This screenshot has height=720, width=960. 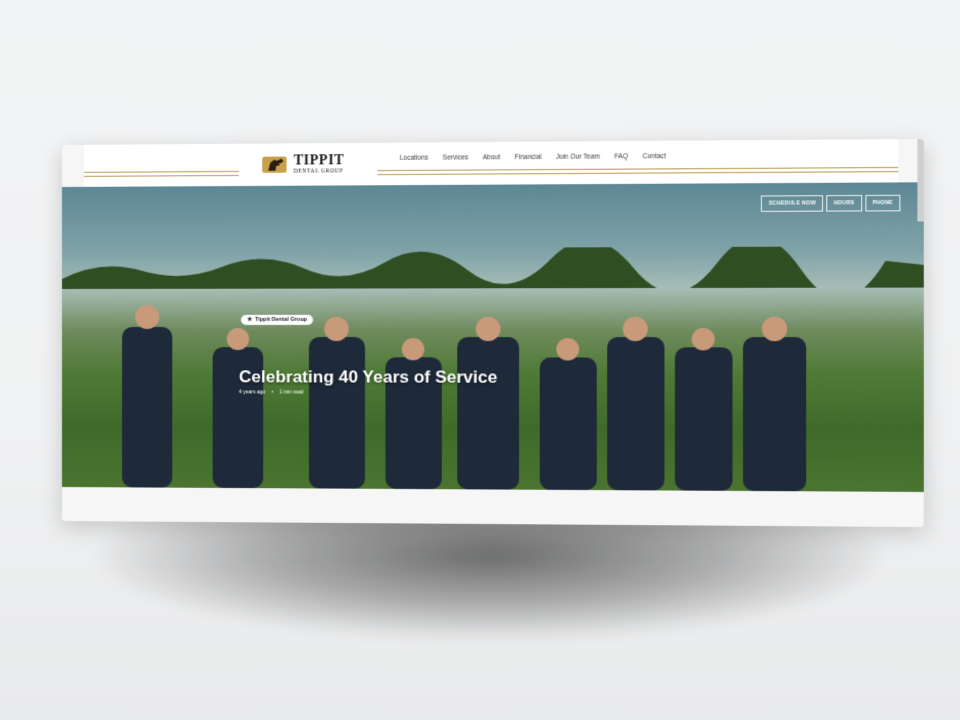 What do you see at coordinates (492, 157) in the screenshot?
I see `nav-about: About` at bounding box center [492, 157].